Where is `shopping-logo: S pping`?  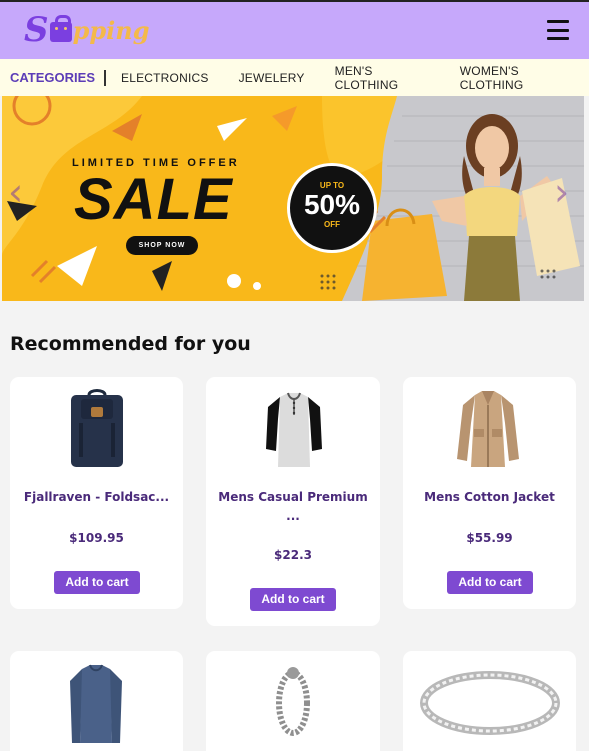
shopping-logo: S pping is located at coordinates (86, 30).